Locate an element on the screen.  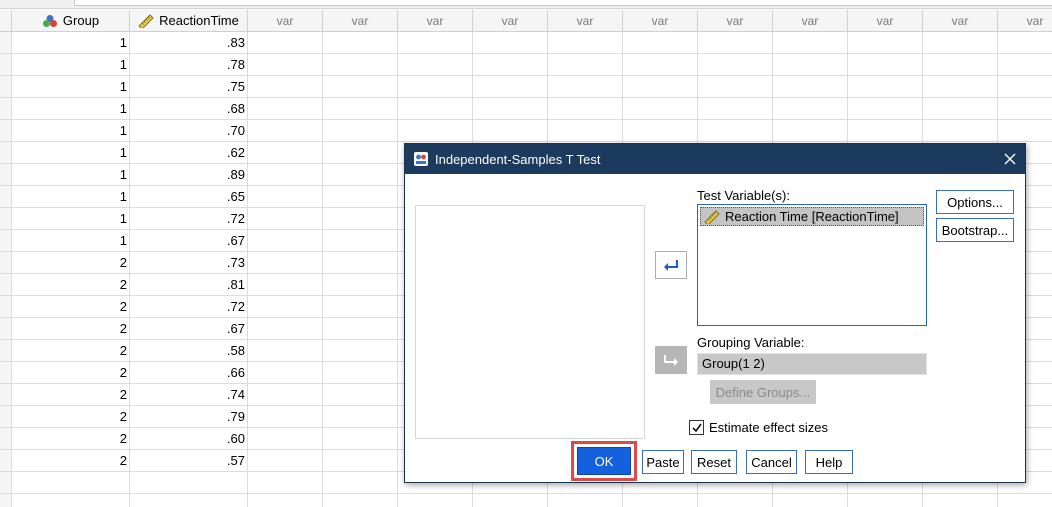
data-cell: .57 is located at coordinates (189, 461).